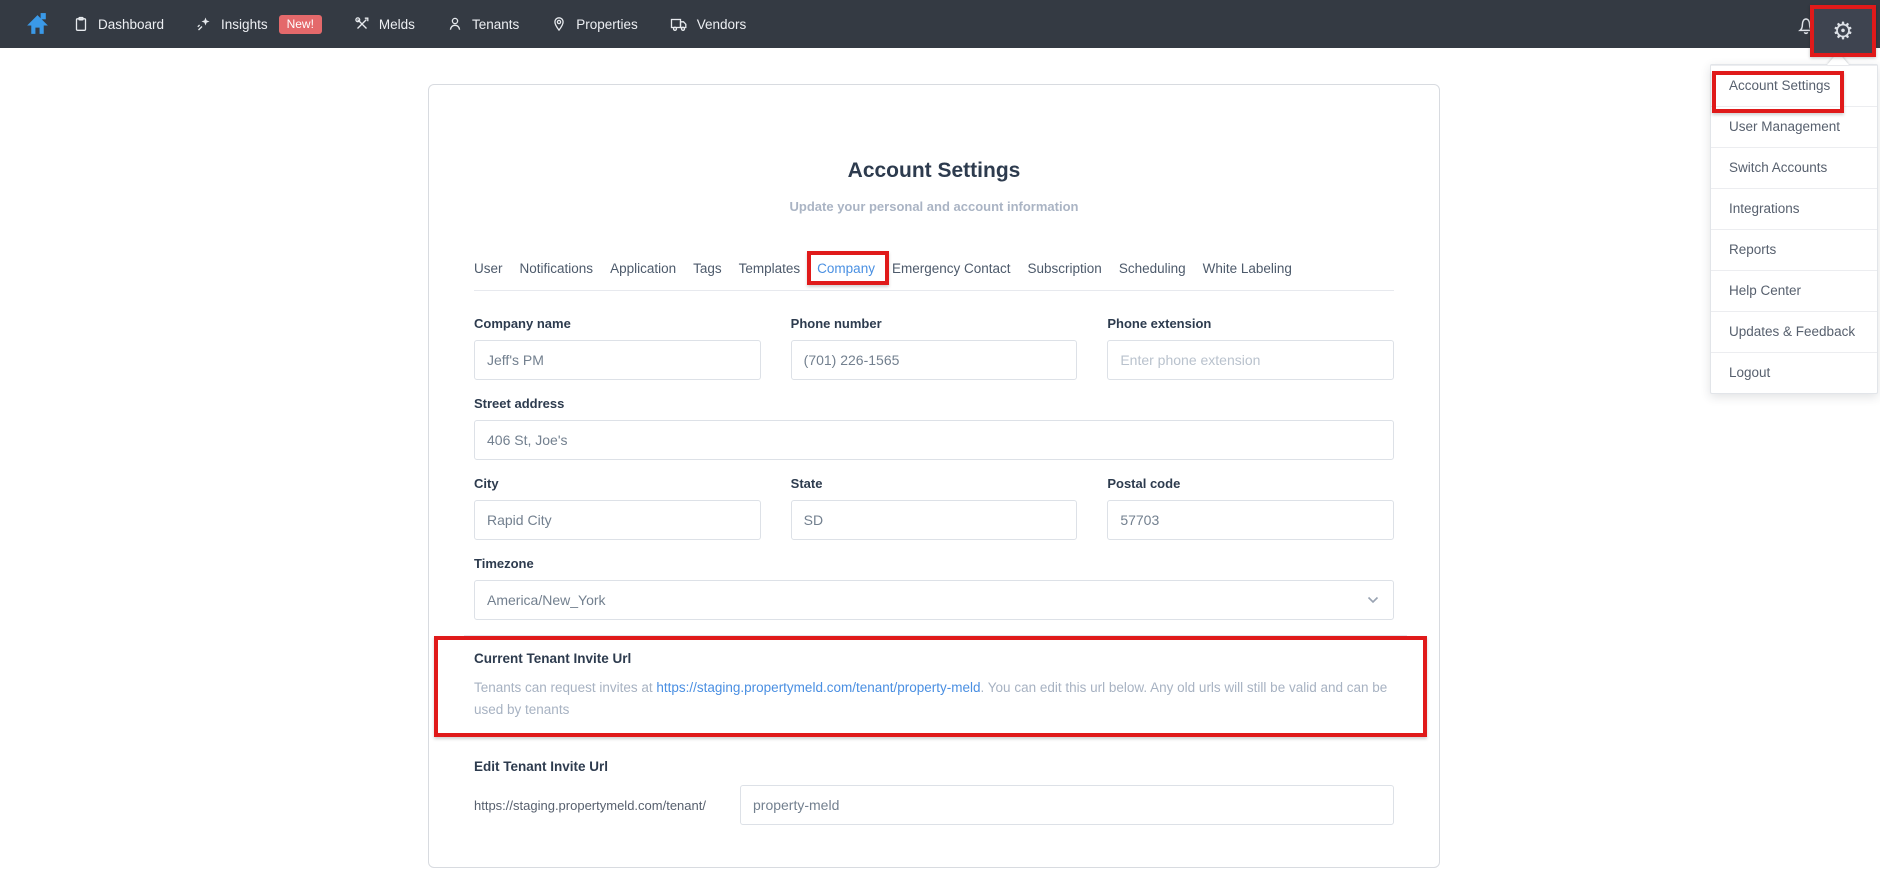 This screenshot has height=876, width=1880. Describe the element at coordinates (1250, 520) in the screenshot. I see `postal-code-input` at that location.